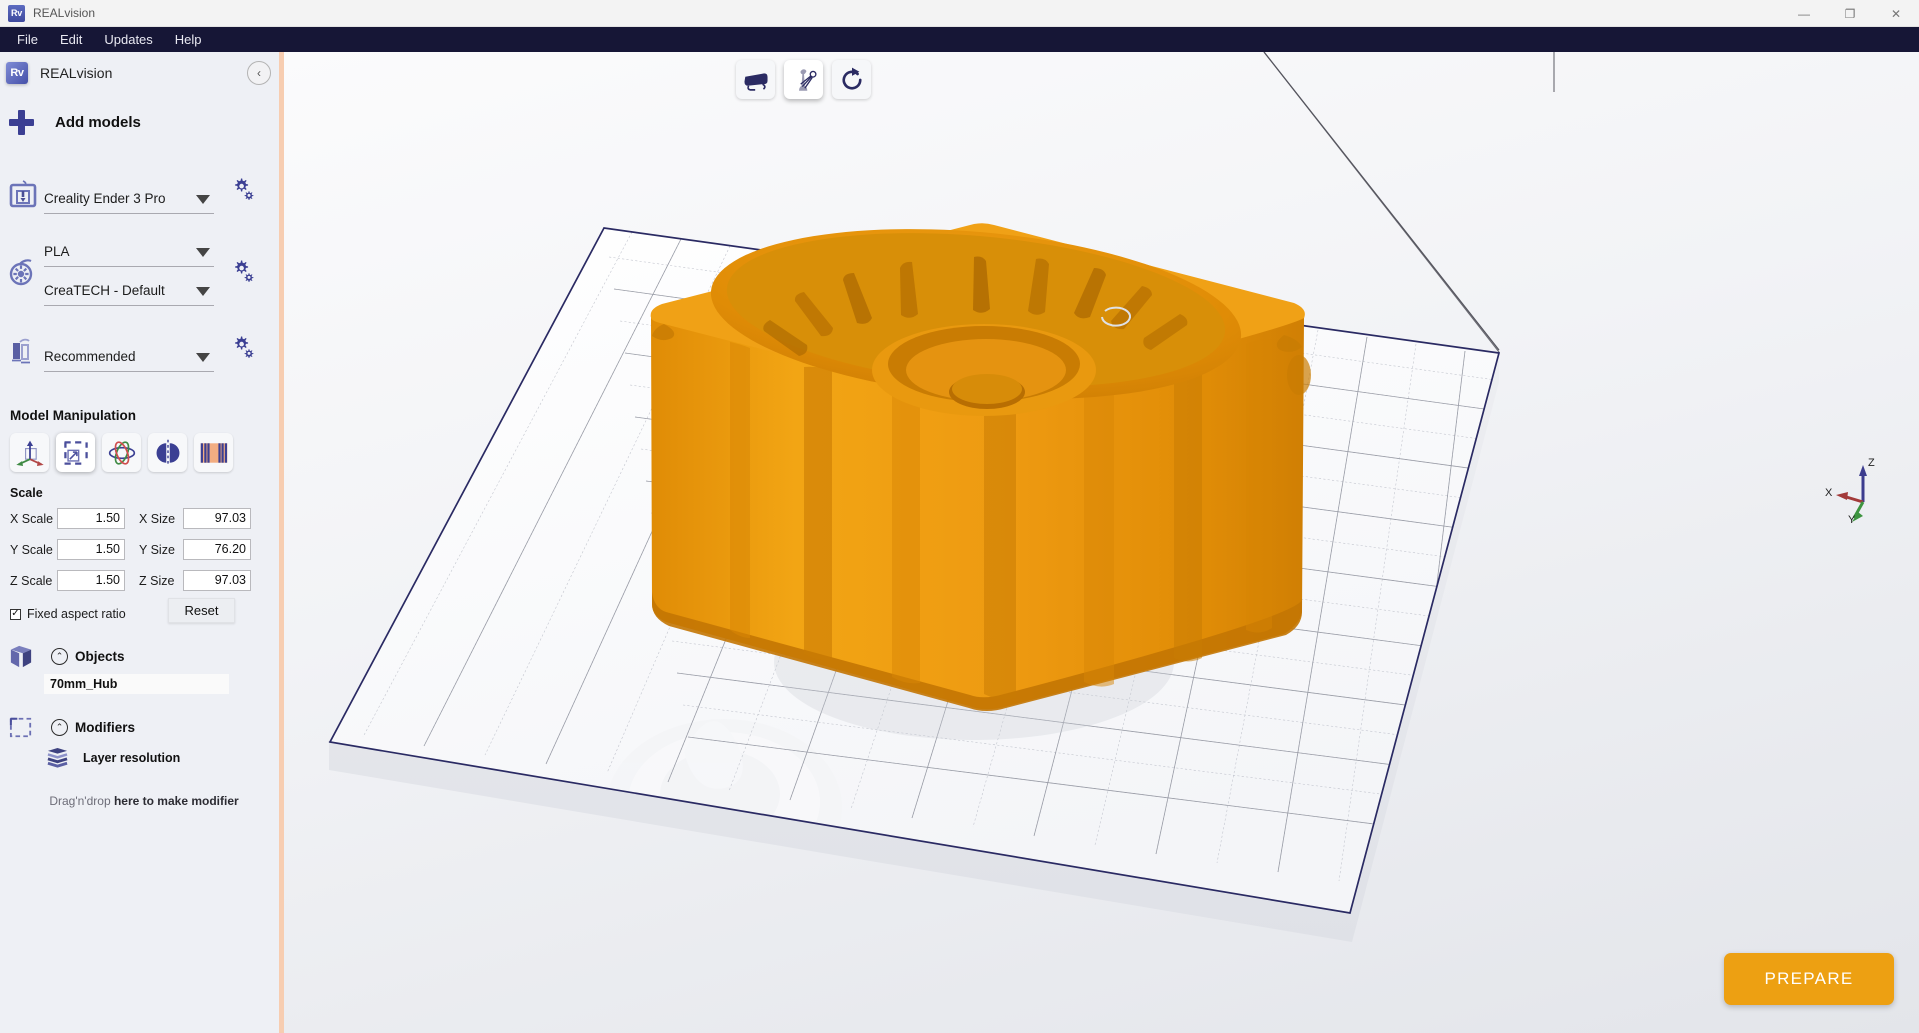 This screenshot has height=1033, width=1919. What do you see at coordinates (57, 757) in the screenshot?
I see `layer-resolution-icon` at bounding box center [57, 757].